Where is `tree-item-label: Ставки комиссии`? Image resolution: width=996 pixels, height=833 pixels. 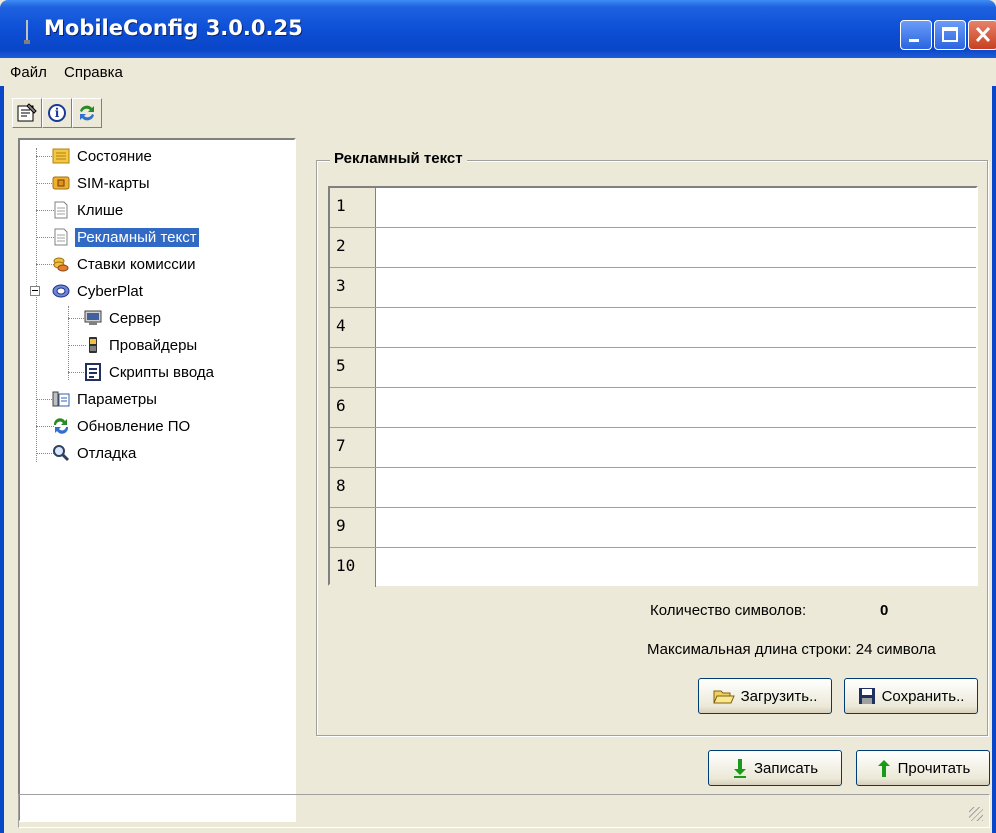
tree-item-label: Ставки комиссии is located at coordinates (136, 264).